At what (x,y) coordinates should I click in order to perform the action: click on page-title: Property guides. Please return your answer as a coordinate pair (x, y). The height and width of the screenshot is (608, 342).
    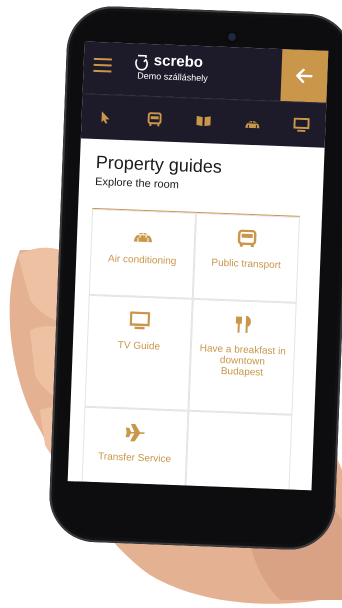
    Looking at the image, I should click on (159, 164).